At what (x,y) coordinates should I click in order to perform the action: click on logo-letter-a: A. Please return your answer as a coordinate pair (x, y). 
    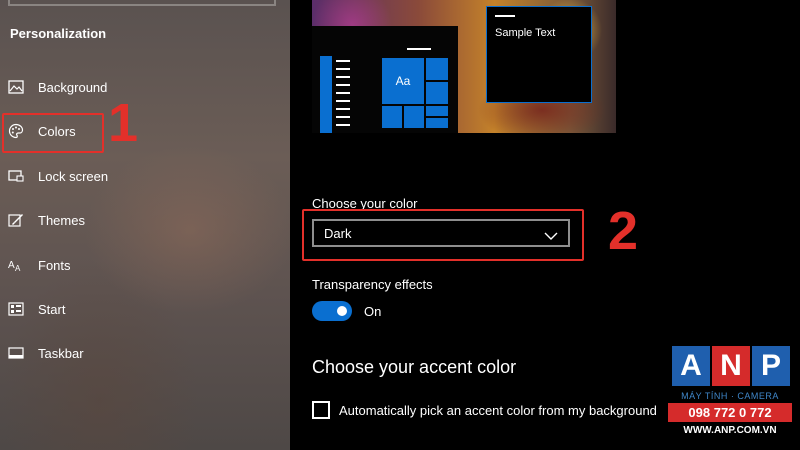
    Looking at the image, I should click on (691, 366).